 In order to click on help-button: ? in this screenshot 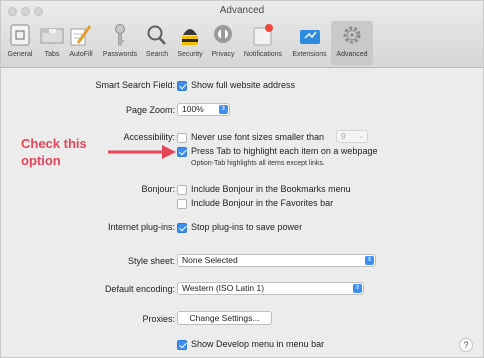, I will do `click(466, 345)`.